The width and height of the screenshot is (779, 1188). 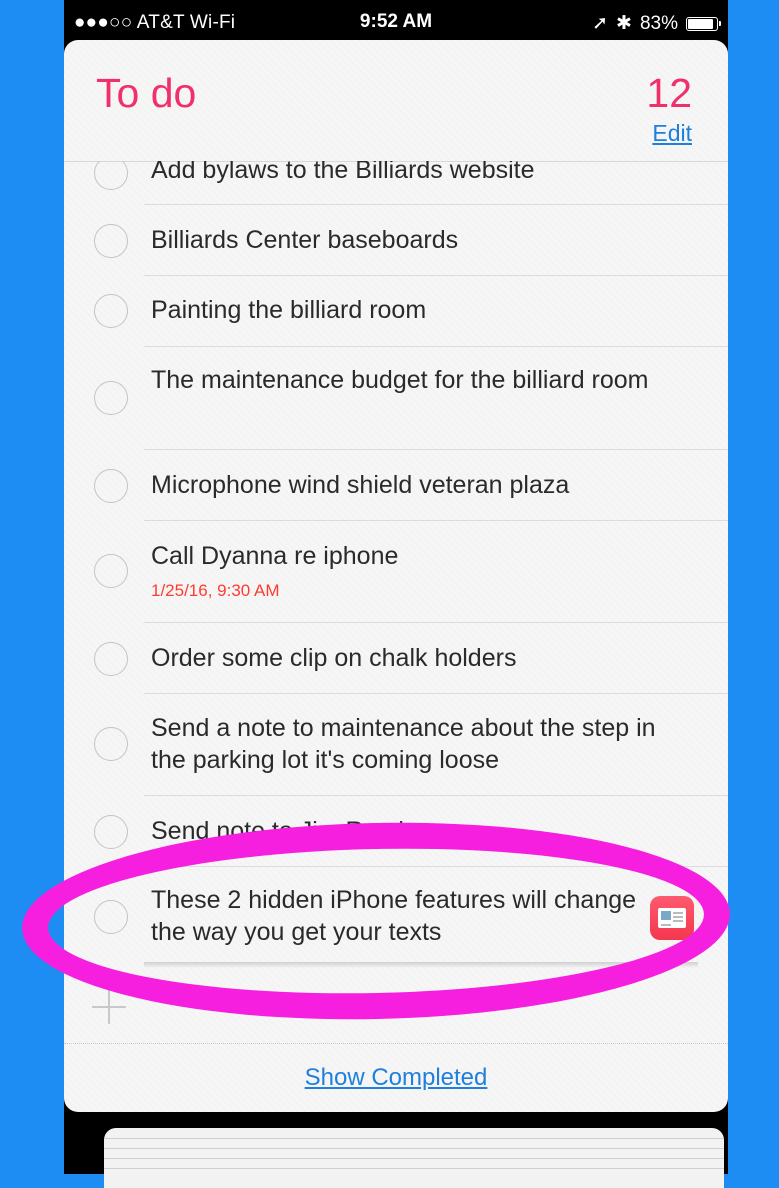 I want to click on item-text: Call Dyanna re iphone, so click(x=275, y=556).